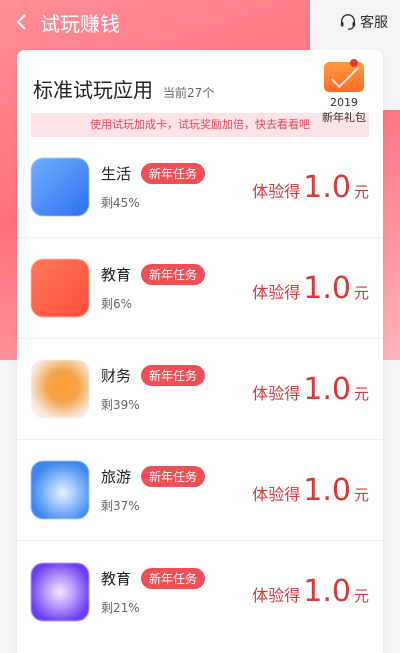  Describe the element at coordinates (374, 23) in the screenshot. I see `customer-service-label: 客服` at that location.